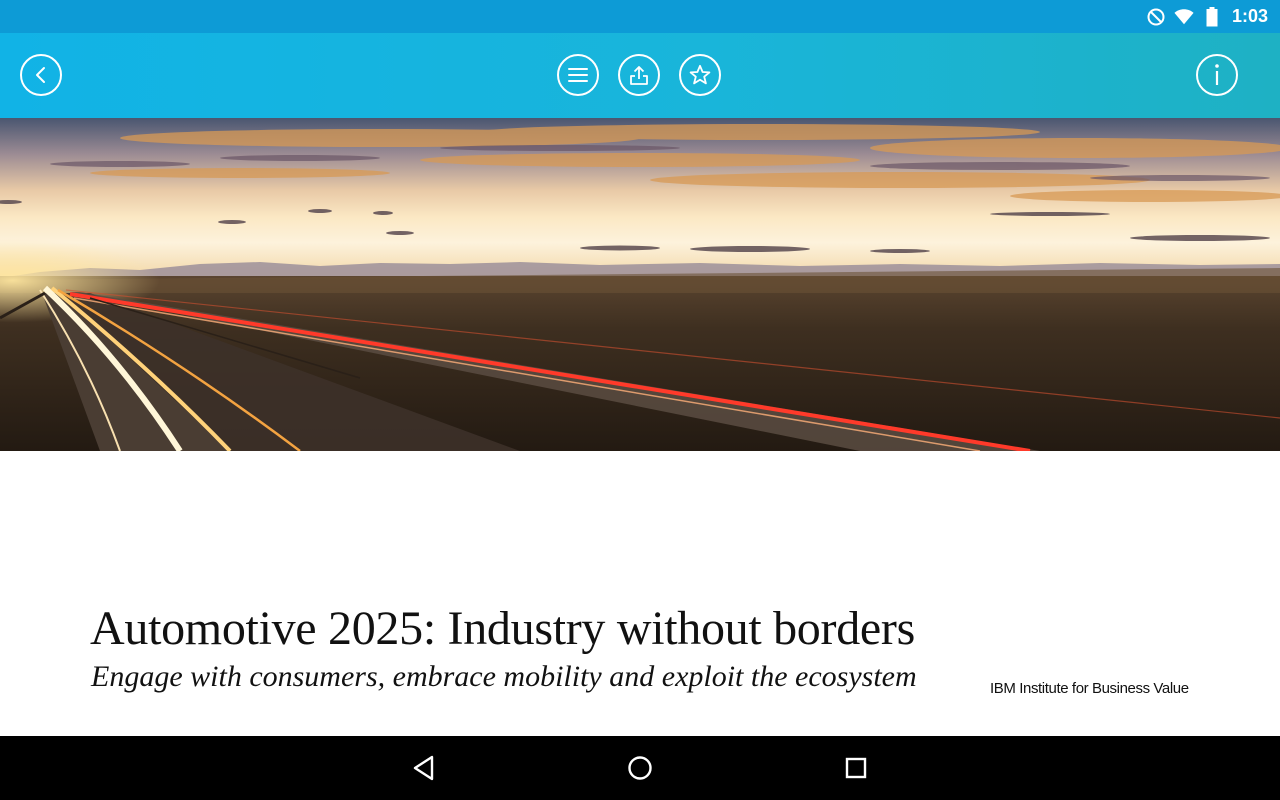 The image size is (1280, 800). I want to click on home-icon, so click(640, 768).